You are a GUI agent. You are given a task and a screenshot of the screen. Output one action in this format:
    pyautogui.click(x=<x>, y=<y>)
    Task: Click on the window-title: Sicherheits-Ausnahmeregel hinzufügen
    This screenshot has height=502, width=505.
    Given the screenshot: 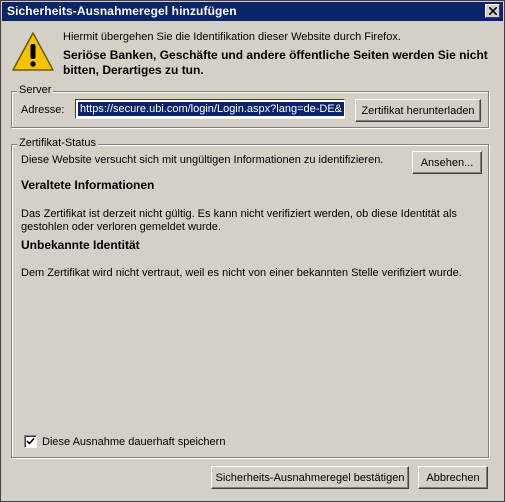 What is the action you would take?
    pyautogui.click(x=122, y=11)
    